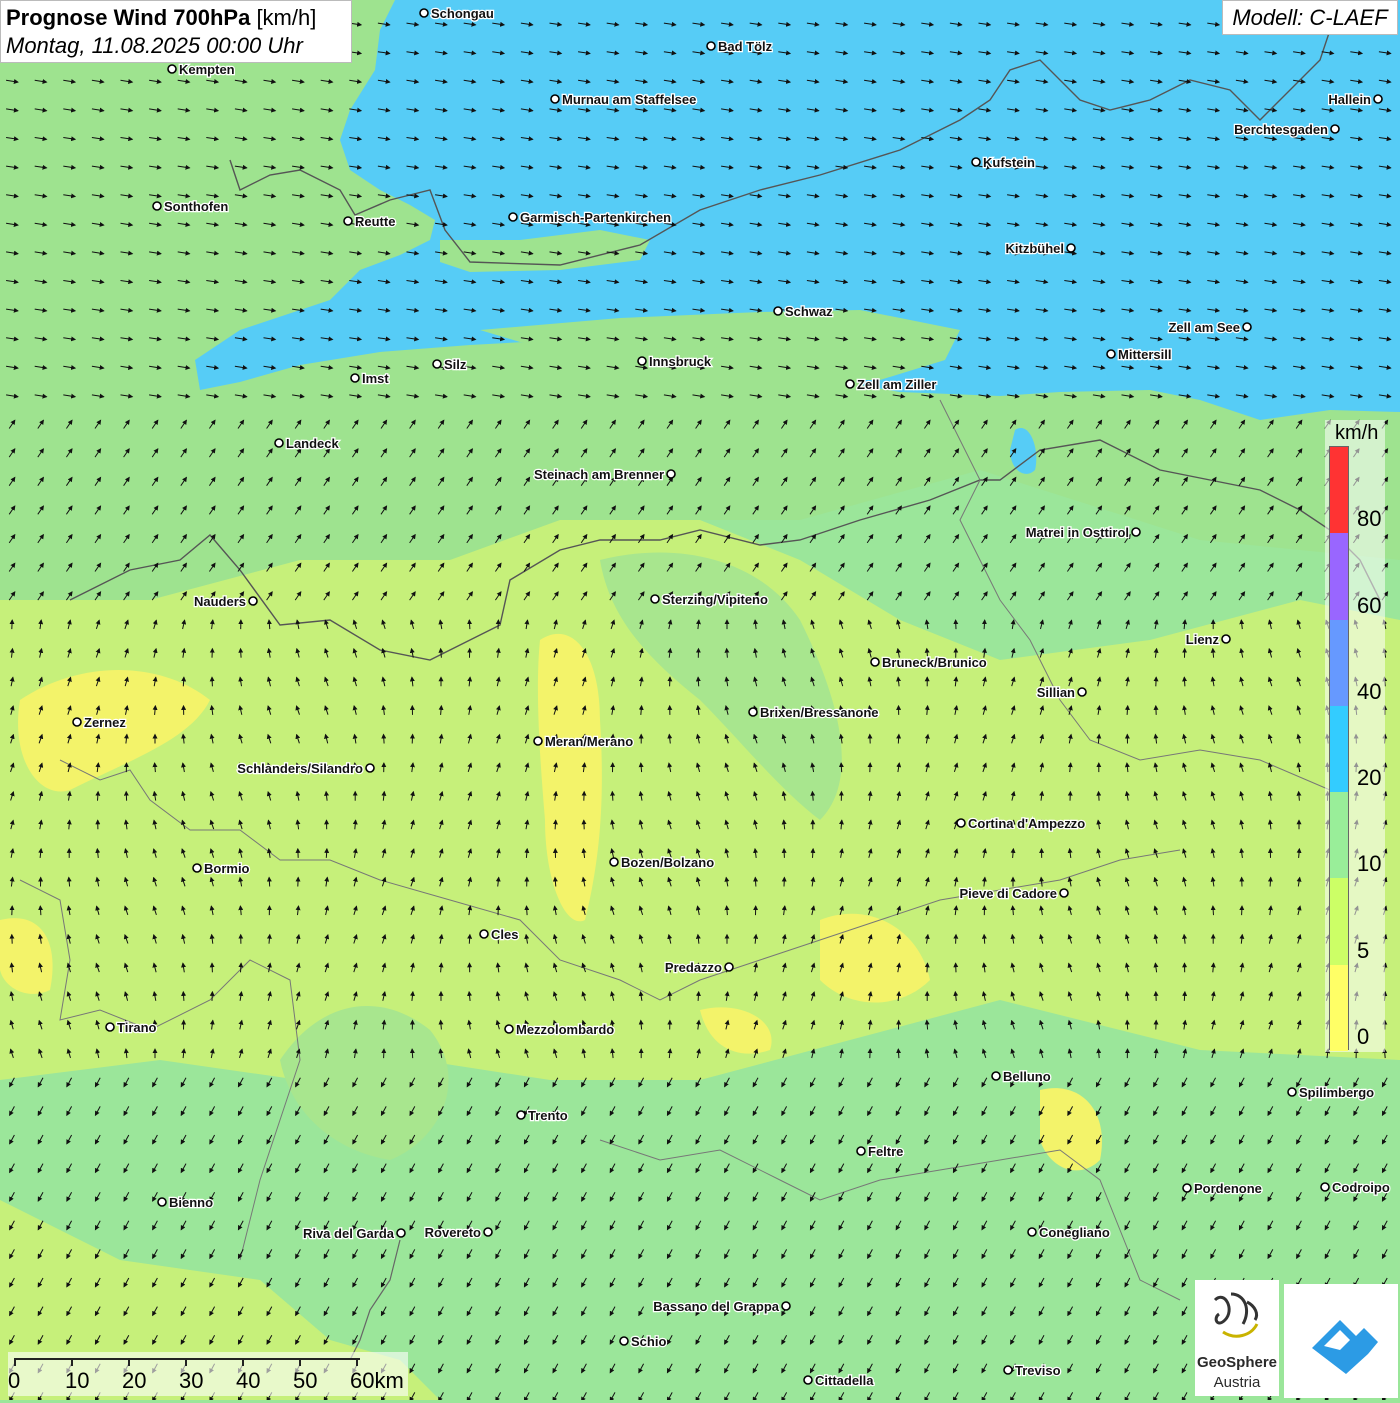 This screenshot has width=1400, height=1403. What do you see at coordinates (191, 1202) in the screenshot?
I see `city-label: Bienno` at bounding box center [191, 1202].